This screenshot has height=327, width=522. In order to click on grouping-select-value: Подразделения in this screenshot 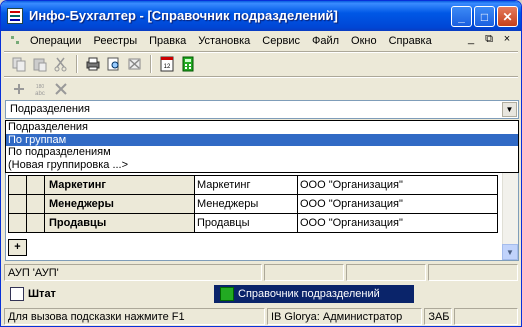, I will do `click(50, 109)`.